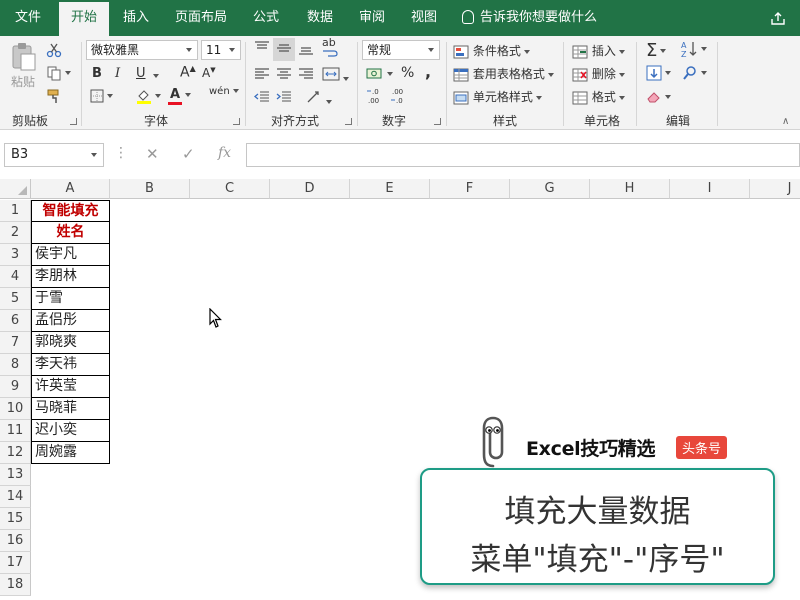 This screenshot has width=800, height=600. I want to click on row-header-4: 4, so click(15, 277).